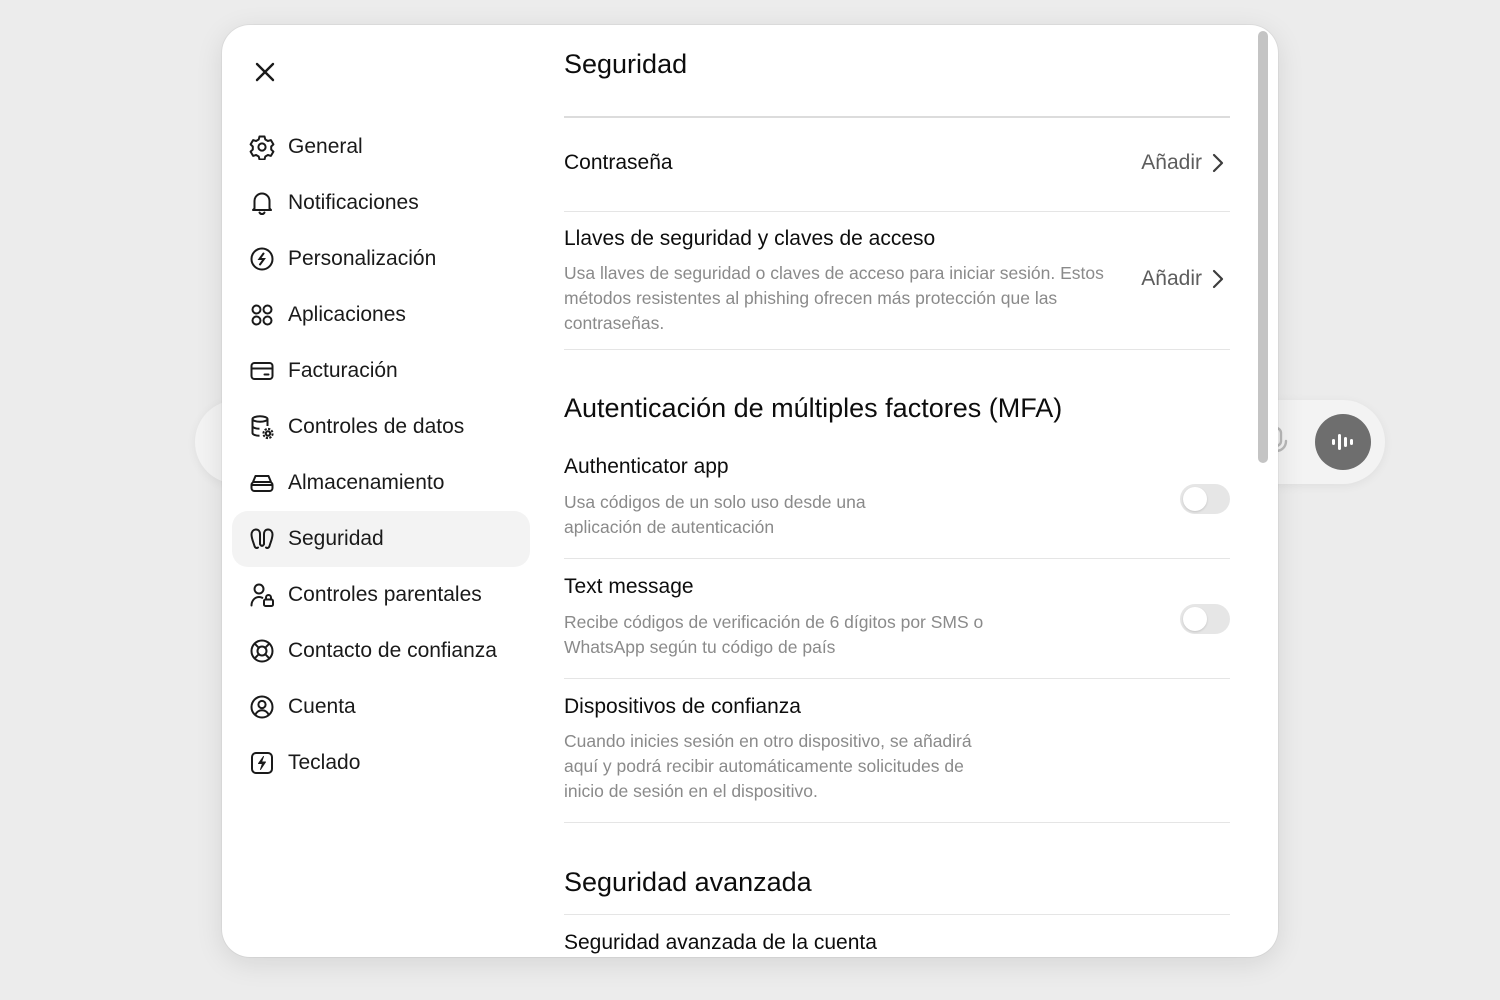 The height and width of the screenshot is (1000, 1500). Describe the element at coordinates (897, 117) in the screenshot. I see `title-divider` at that location.